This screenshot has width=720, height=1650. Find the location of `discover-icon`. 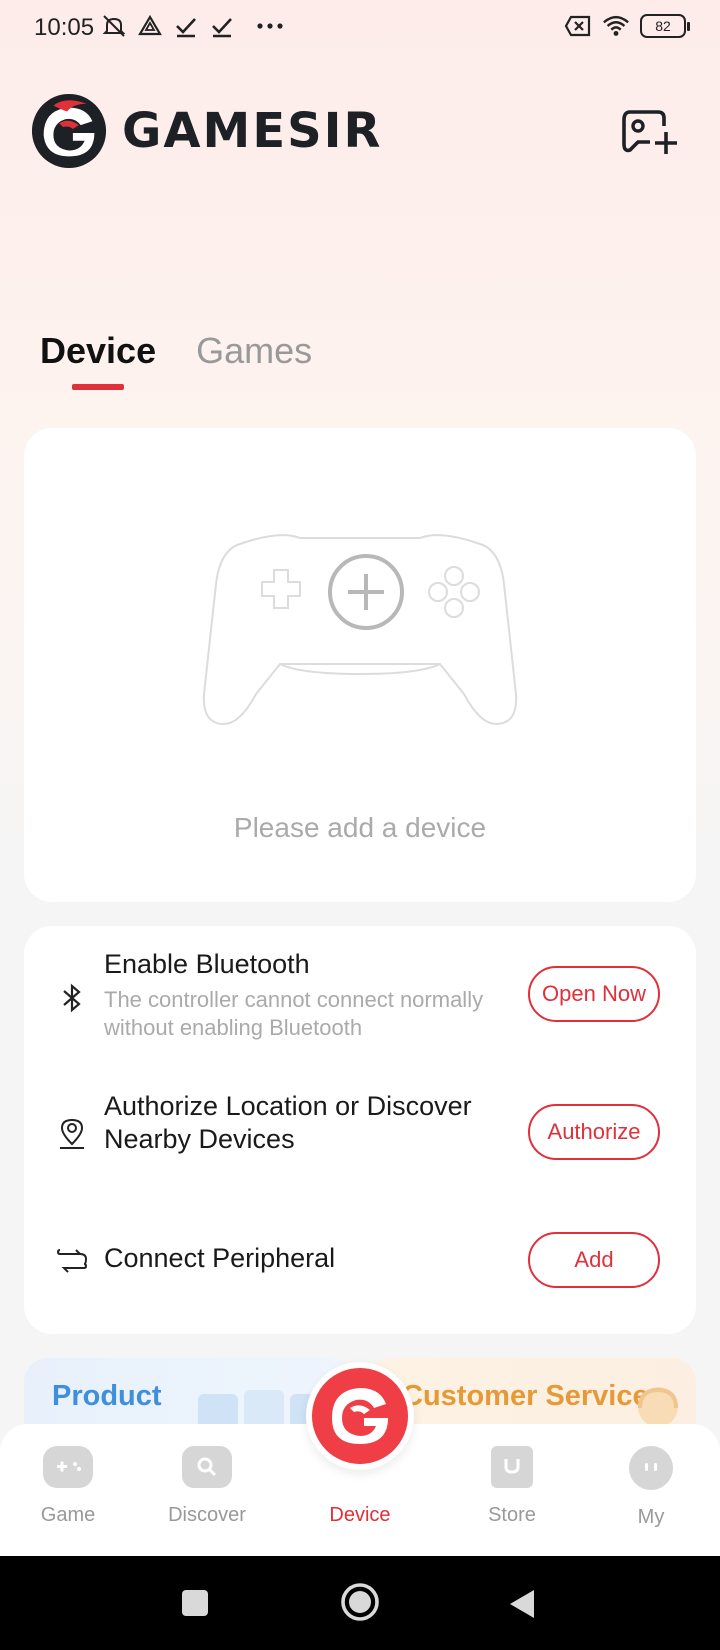

discover-icon is located at coordinates (207, 1467).